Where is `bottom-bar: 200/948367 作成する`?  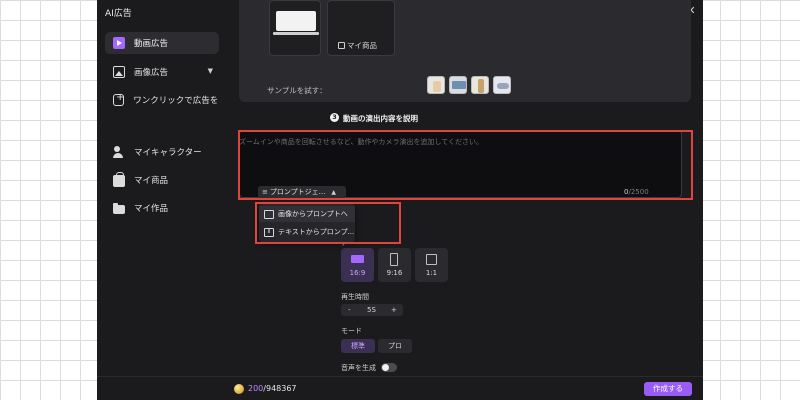 bottom-bar: 200/948367 作成する is located at coordinates (400, 388).